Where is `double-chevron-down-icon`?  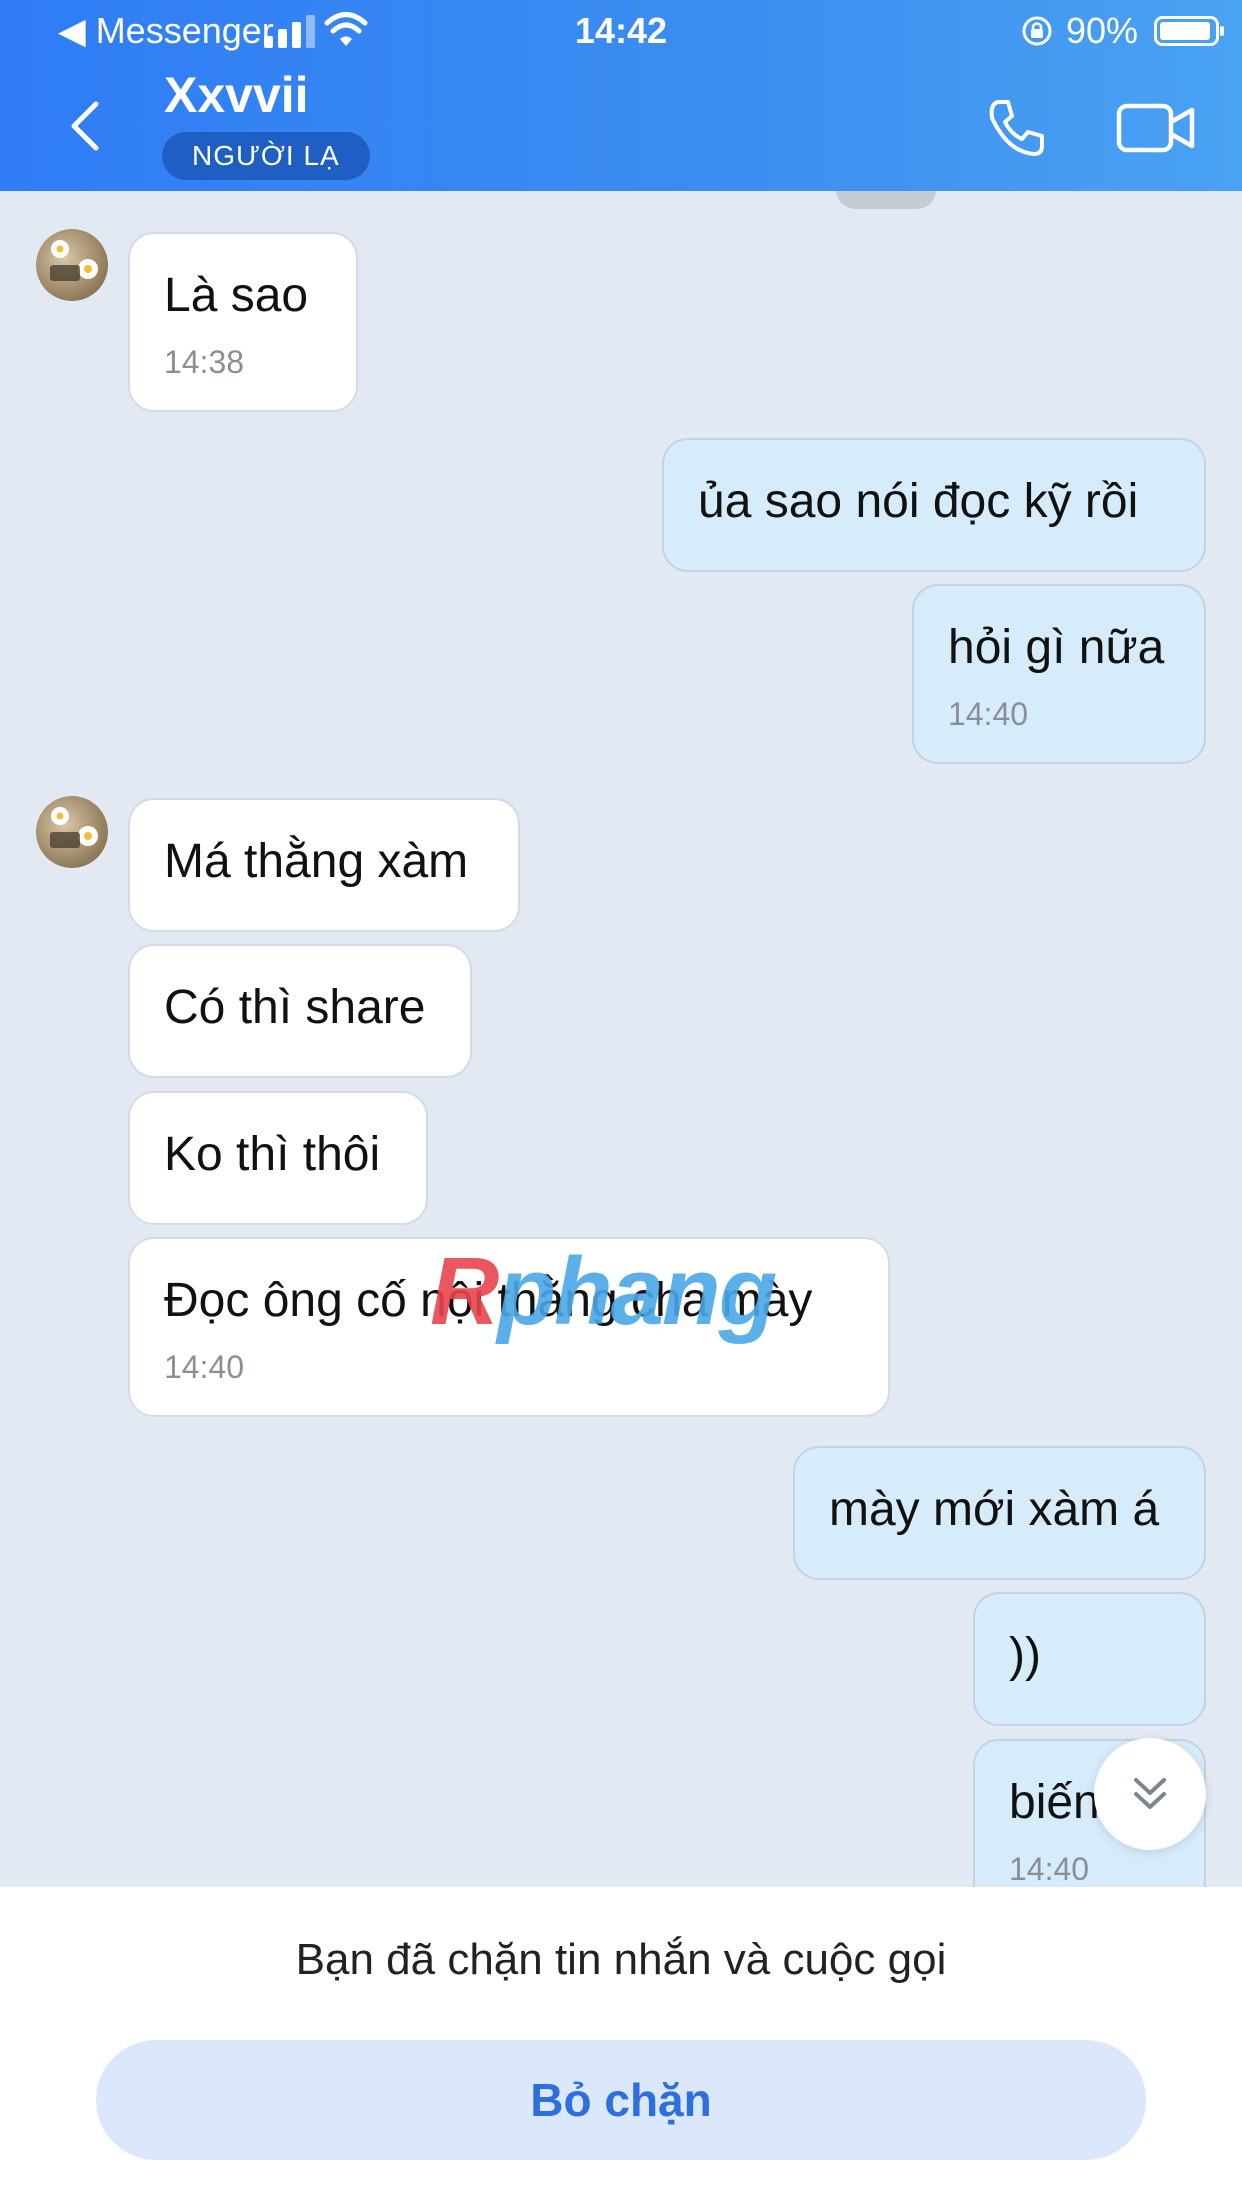
double-chevron-down-icon is located at coordinates (1150, 1793).